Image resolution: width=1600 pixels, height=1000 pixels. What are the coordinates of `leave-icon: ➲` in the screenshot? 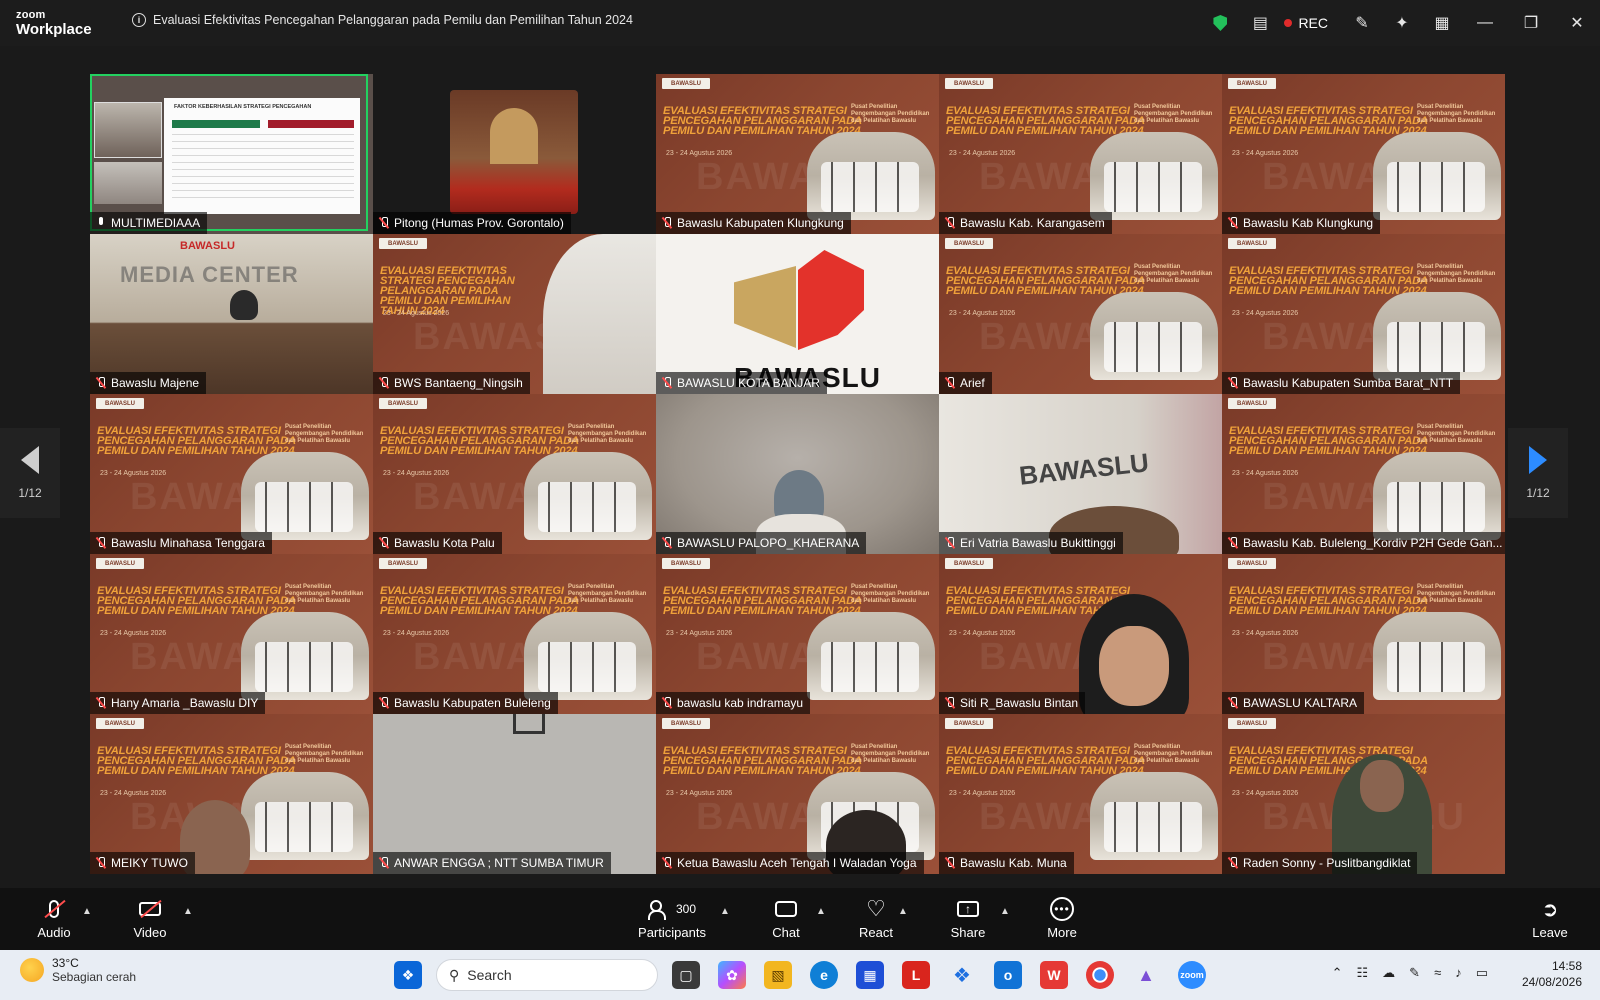 It's located at (1550, 909).